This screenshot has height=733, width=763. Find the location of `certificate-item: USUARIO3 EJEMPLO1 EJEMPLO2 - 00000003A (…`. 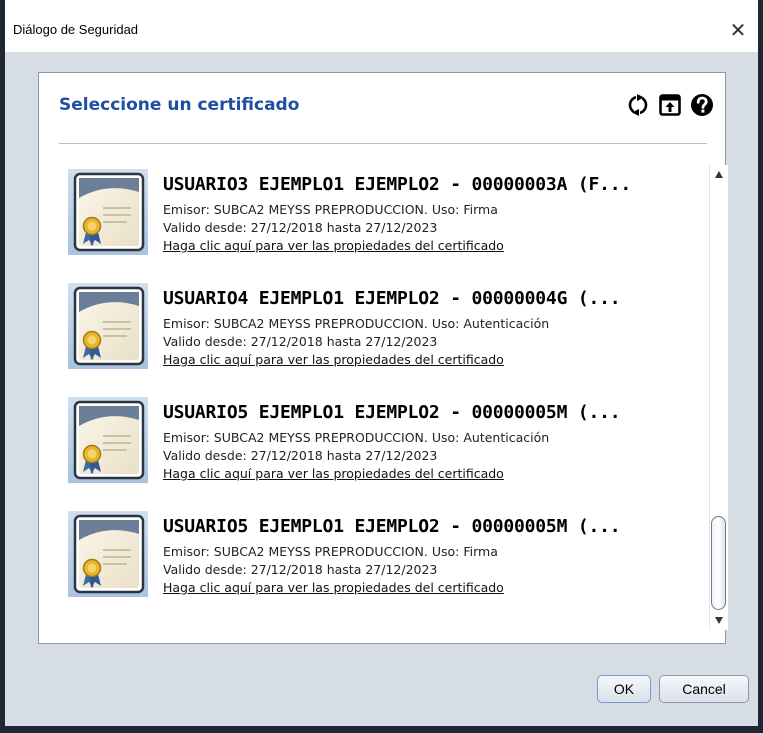

certificate-item: USUARIO3 EJEMPLO1 EJEMPLO2 - 00000003A (… is located at coordinates (377, 216).